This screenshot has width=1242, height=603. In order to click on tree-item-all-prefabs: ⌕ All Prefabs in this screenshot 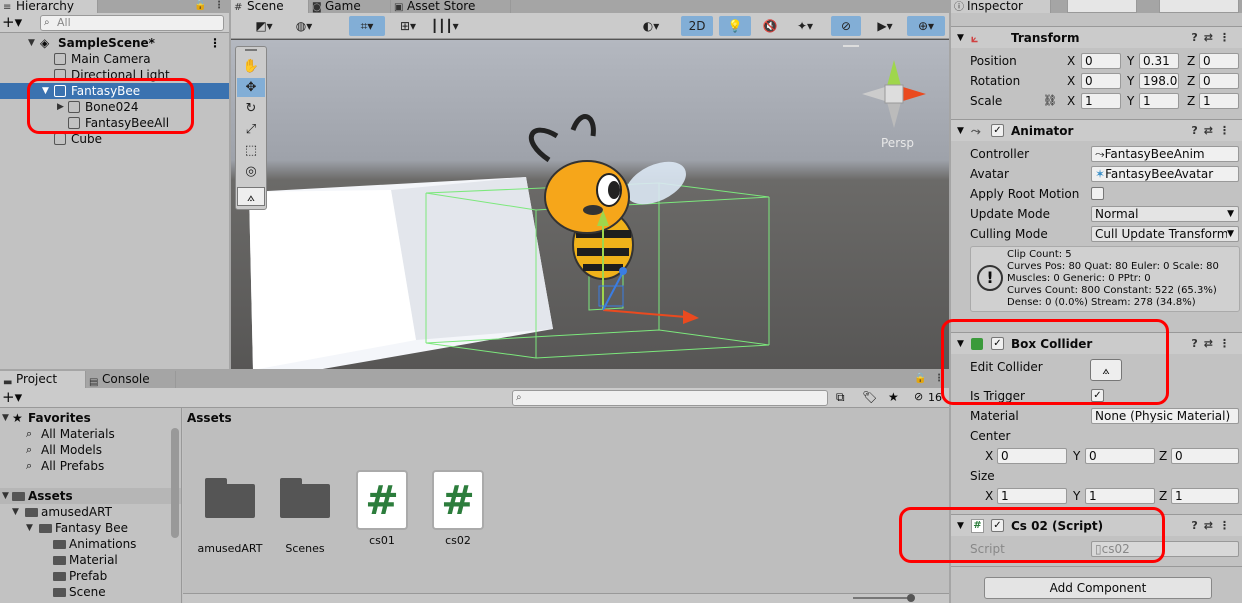, I will do `click(90, 466)`.